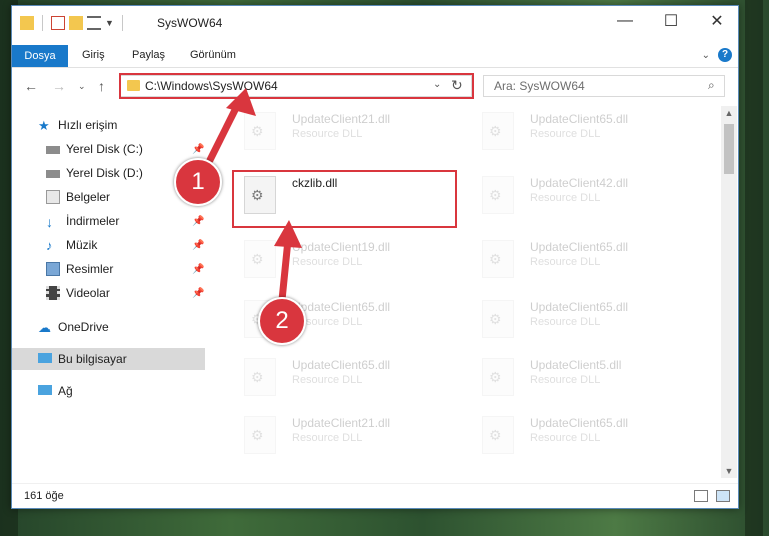 This screenshot has width=769, height=536. What do you see at coordinates (254, 196) in the screenshot?
I see `annotation-arrows` at bounding box center [254, 196].